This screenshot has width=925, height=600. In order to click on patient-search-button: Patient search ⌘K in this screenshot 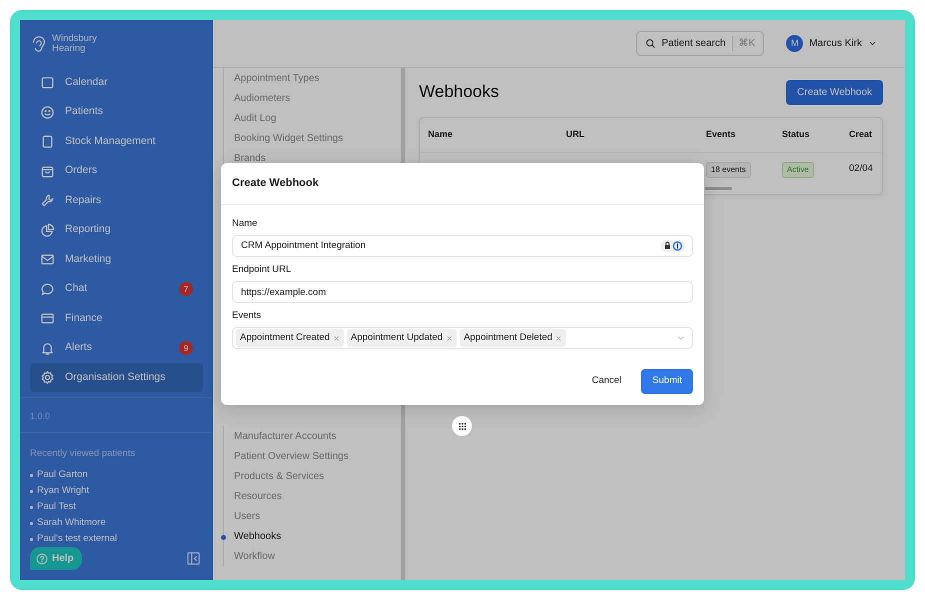, I will do `click(700, 43)`.